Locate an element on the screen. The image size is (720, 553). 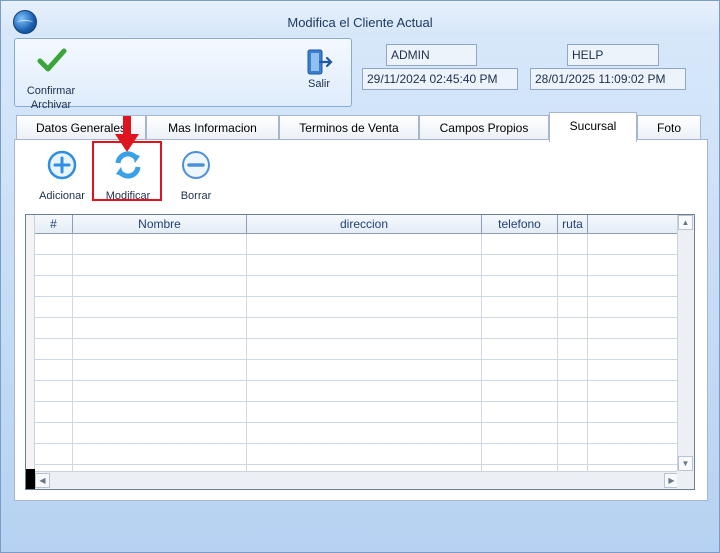
column-header-direccion: direccion is located at coordinates (364, 224).